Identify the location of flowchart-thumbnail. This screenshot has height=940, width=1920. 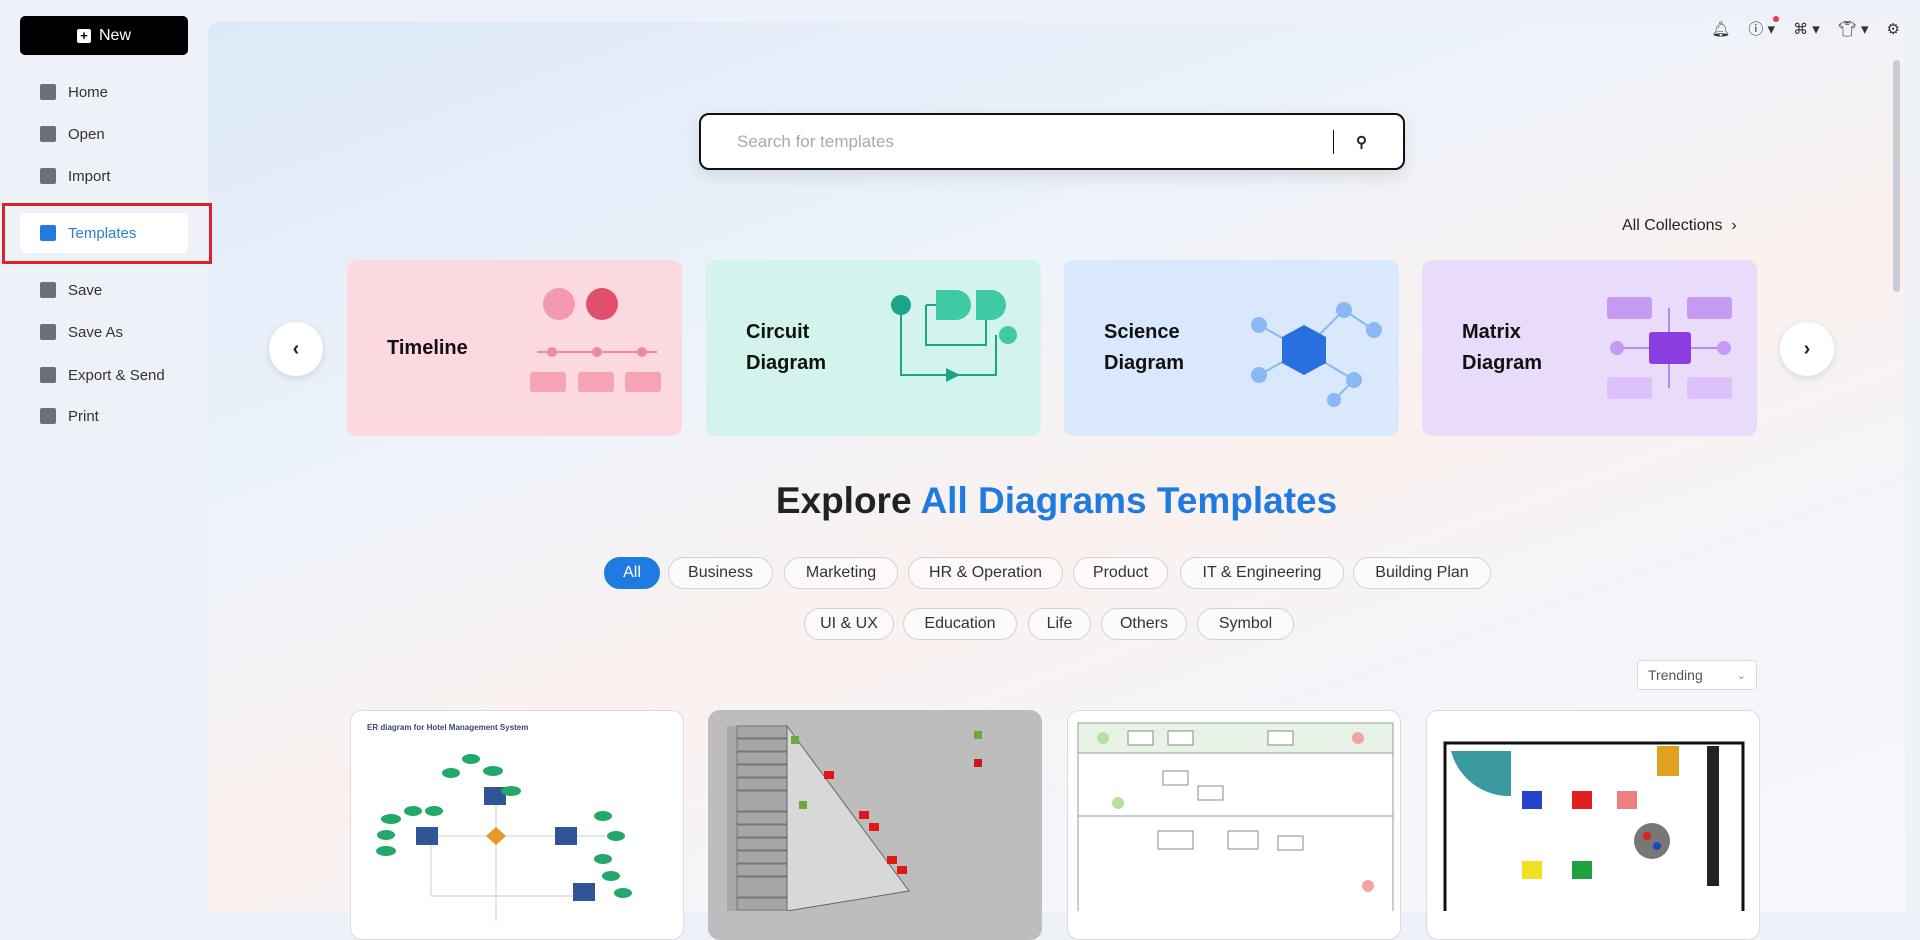
(1235, 818).